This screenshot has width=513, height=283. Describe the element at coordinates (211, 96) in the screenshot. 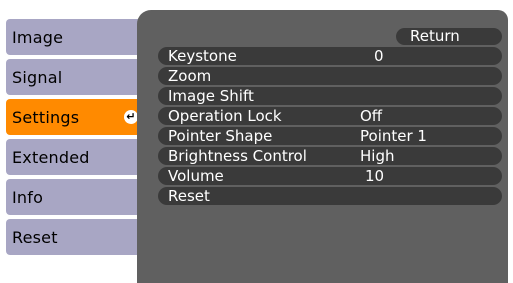

I see `setting-label: Image Shift` at that location.